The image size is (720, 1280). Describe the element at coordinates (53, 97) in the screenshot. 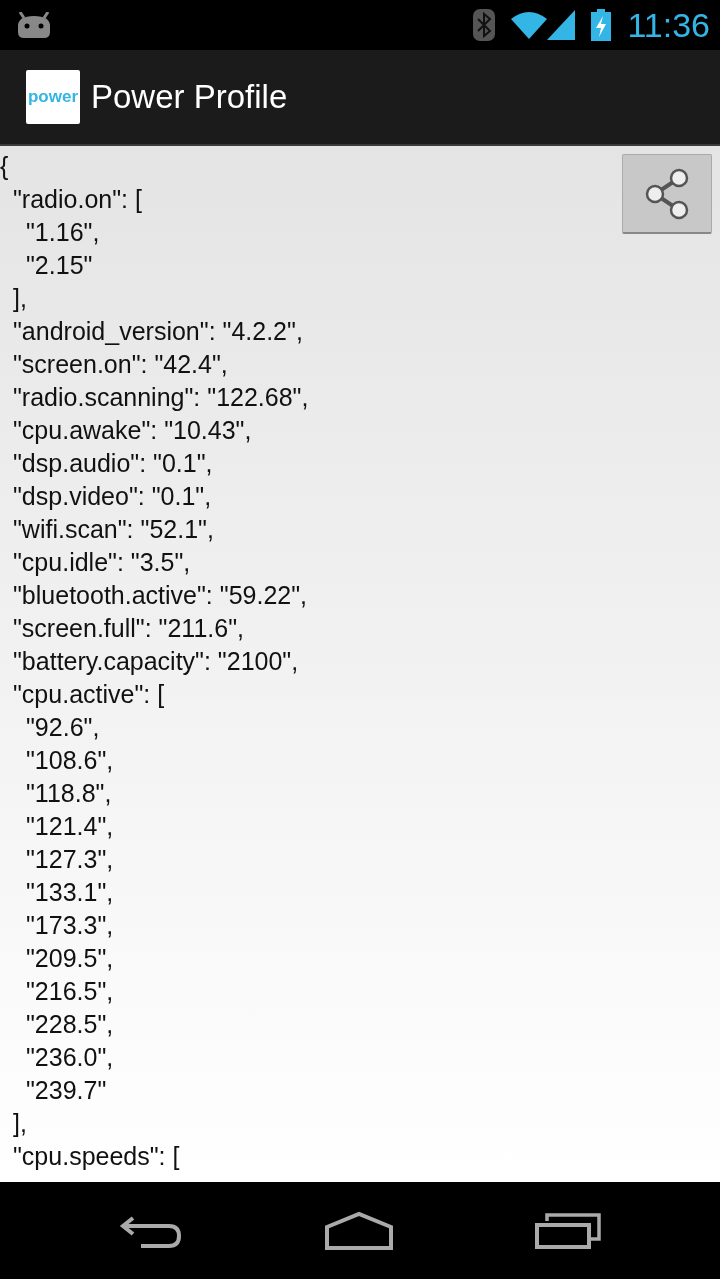

I see `app-icon: power` at that location.